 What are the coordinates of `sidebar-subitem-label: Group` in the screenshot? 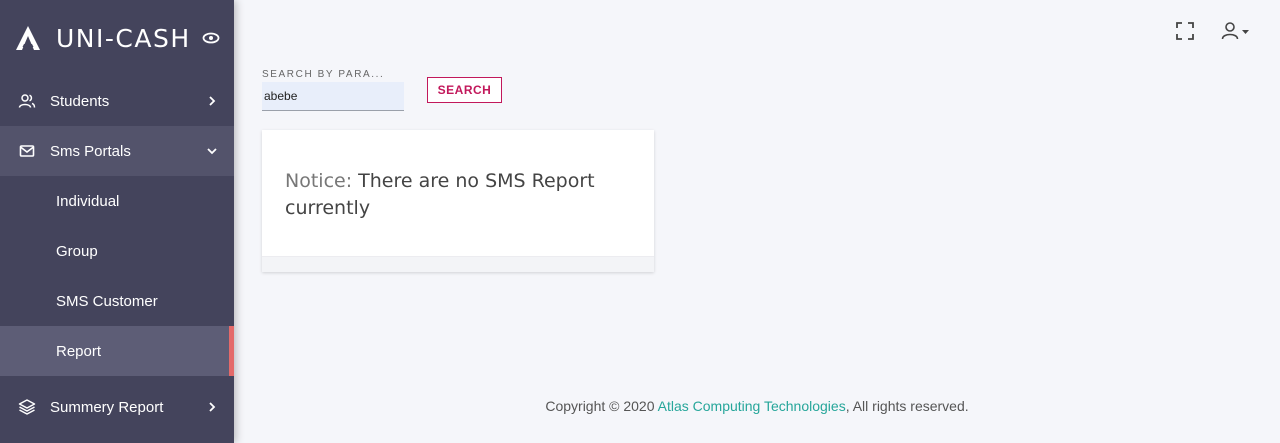 It's located at (77, 251).